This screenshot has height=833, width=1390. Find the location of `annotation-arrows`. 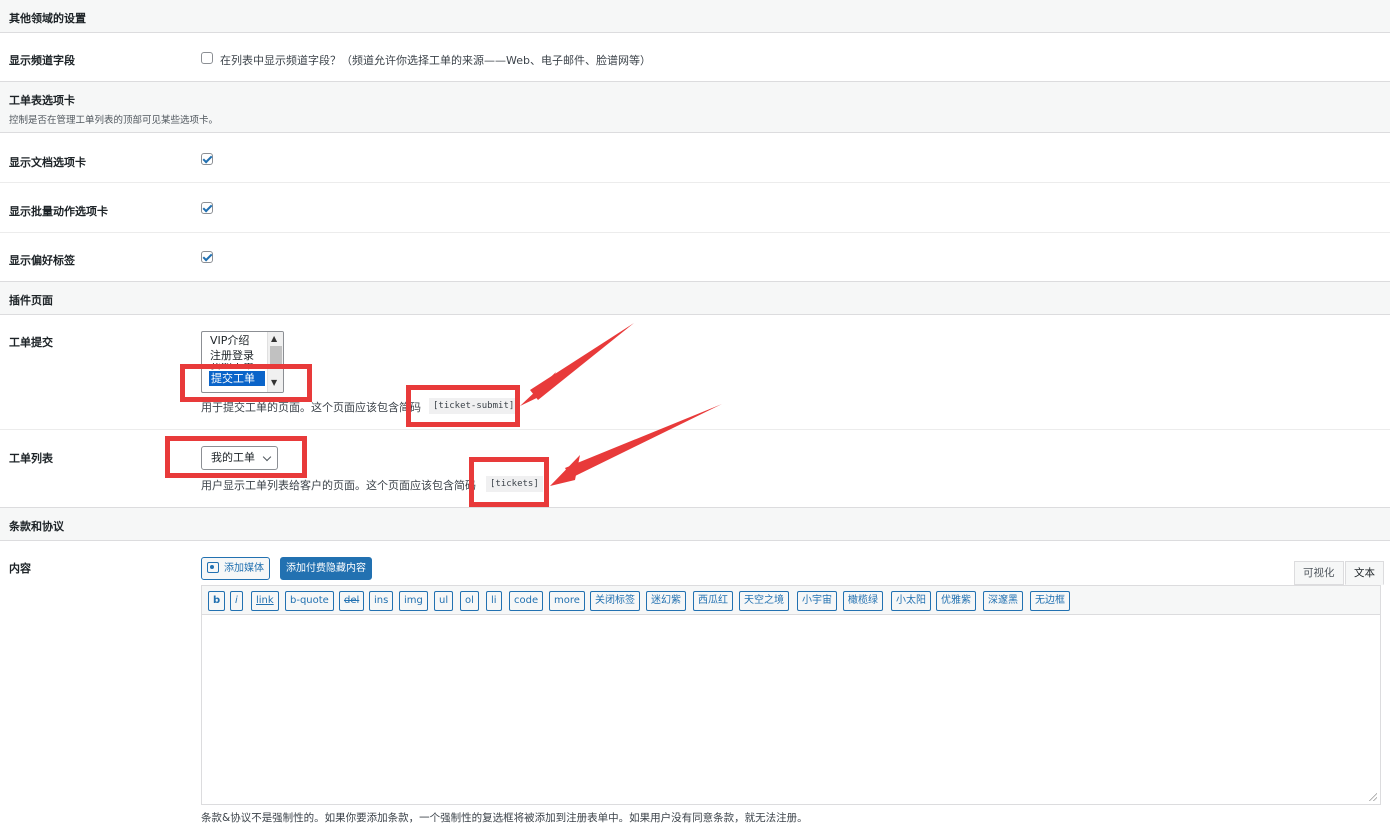

annotation-arrows is located at coordinates (621, 404).